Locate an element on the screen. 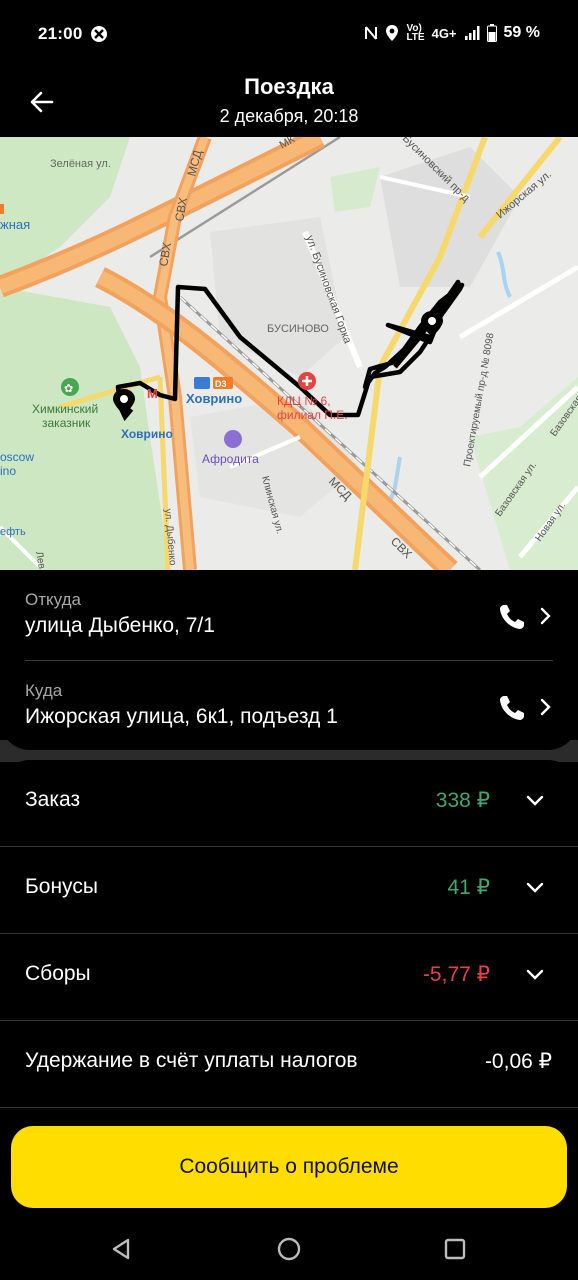 This screenshot has width=578, height=1280. report-problem-button: Сообщить о проблеме is located at coordinates (289, 1167).